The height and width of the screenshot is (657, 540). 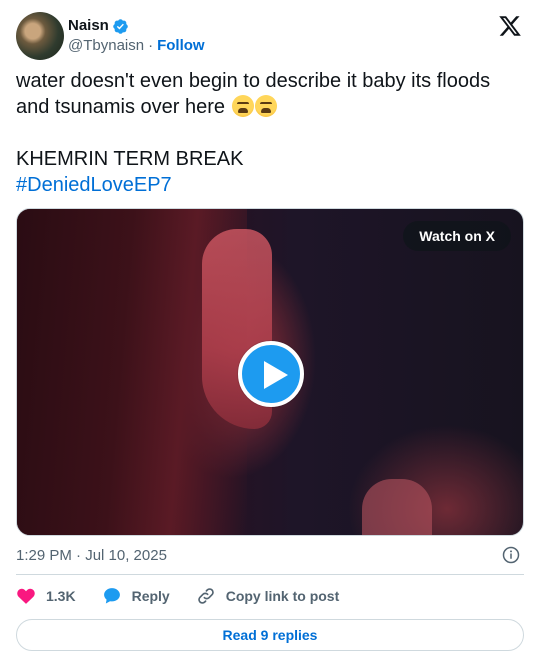 I want to click on read-replies-button: Read 9 replies, so click(x=270, y=635).